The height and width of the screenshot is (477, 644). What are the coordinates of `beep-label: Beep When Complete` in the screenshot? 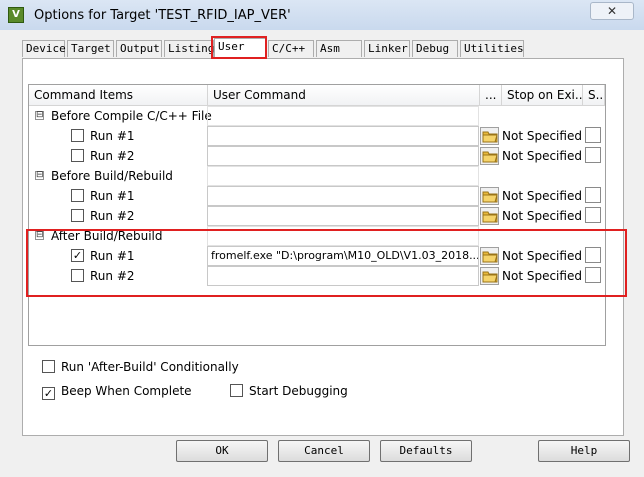 It's located at (126, 391).